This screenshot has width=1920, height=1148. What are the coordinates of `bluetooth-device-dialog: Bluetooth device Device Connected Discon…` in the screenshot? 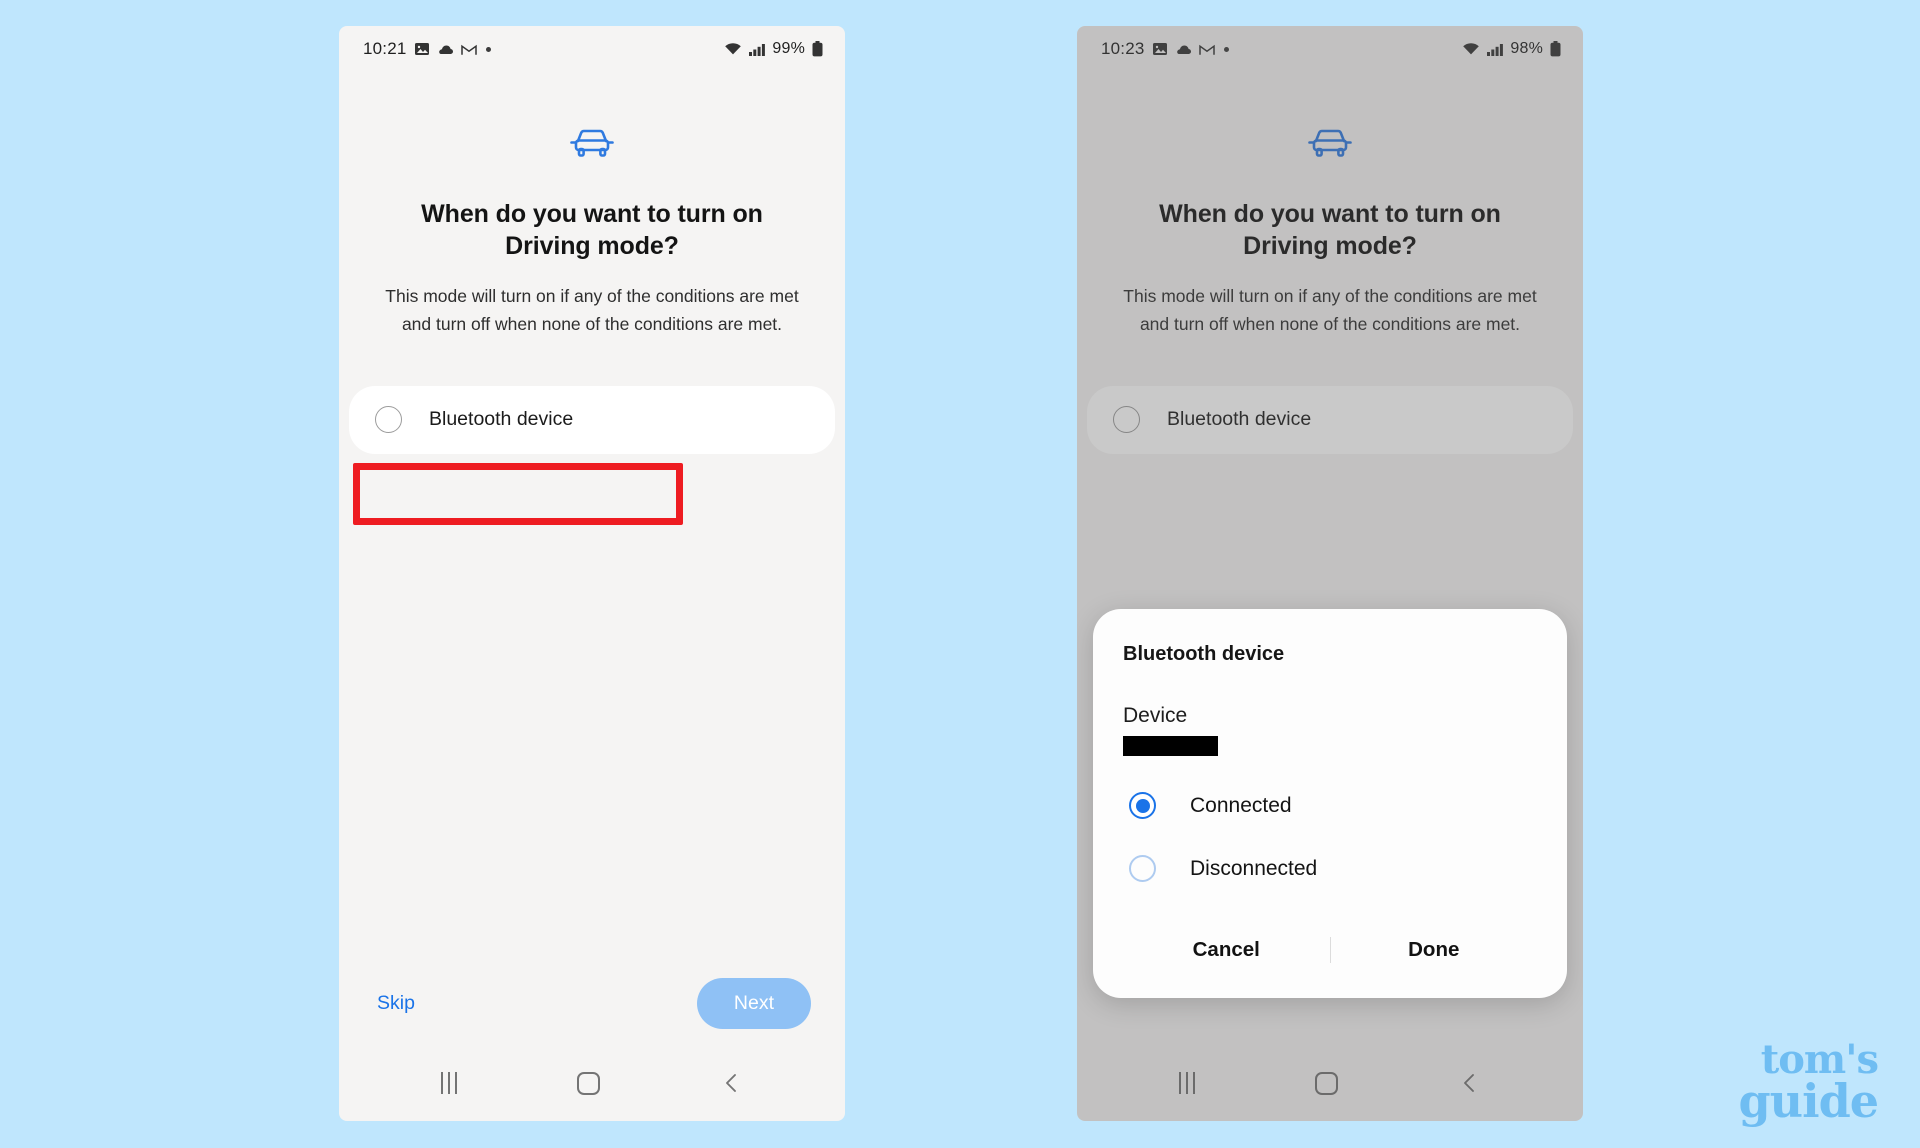 It's located at (1330, 803).